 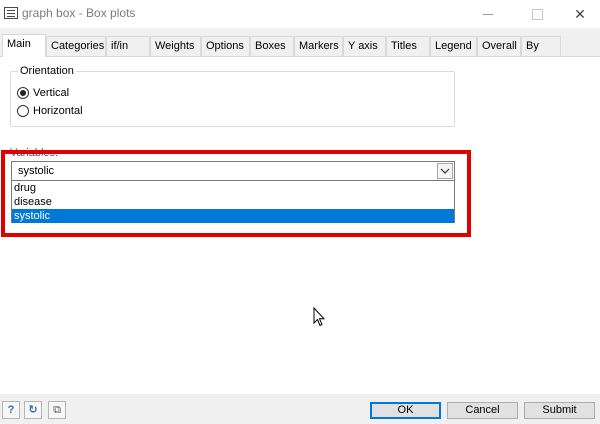 What do you see at coordinates (499, 46) in the screenshot?
I see `tab-overall: Overall` at bounding box center [499, 46].